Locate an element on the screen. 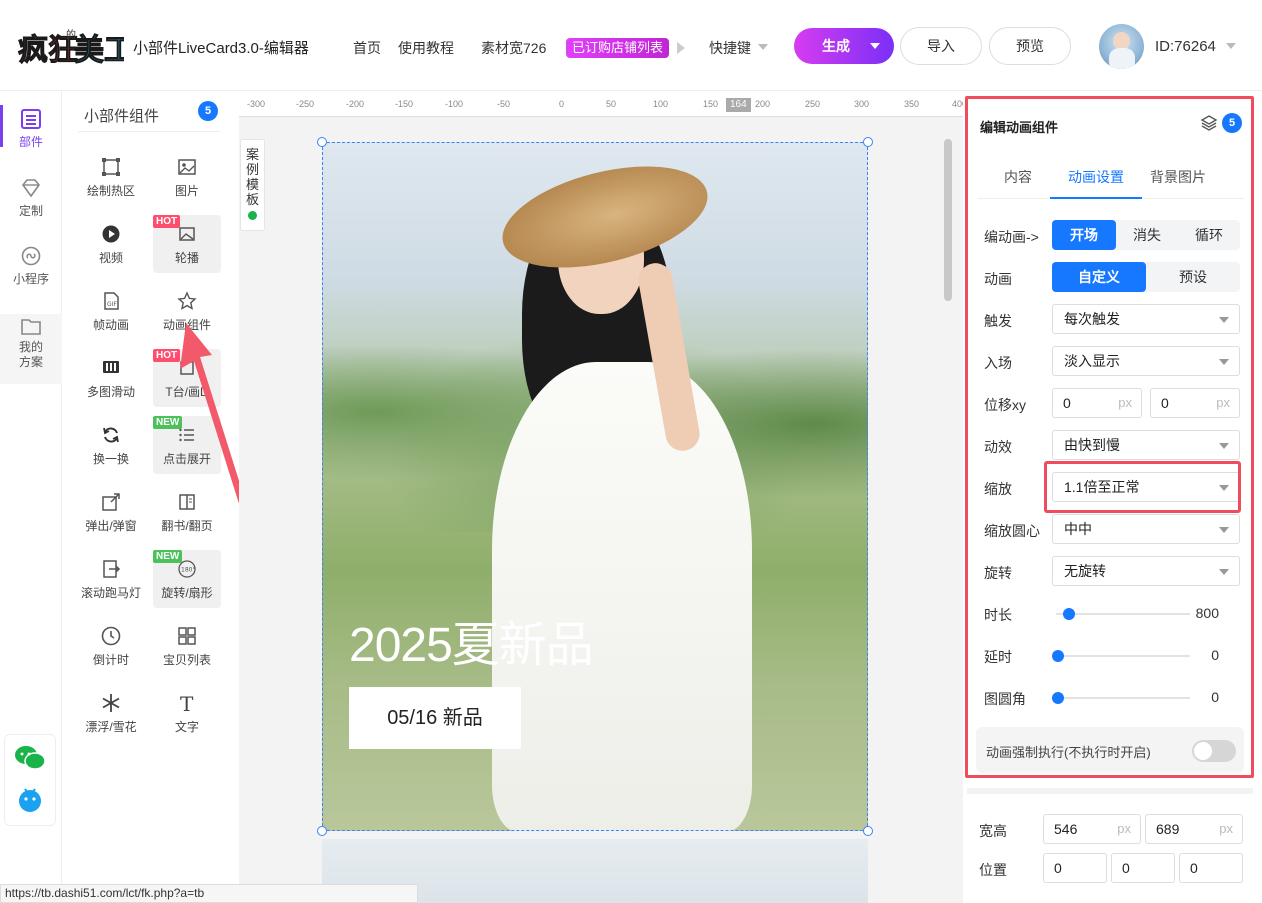 The image size is (1262, 903). case-template-tab: 案例模板 is located at coordinates (252, 185).